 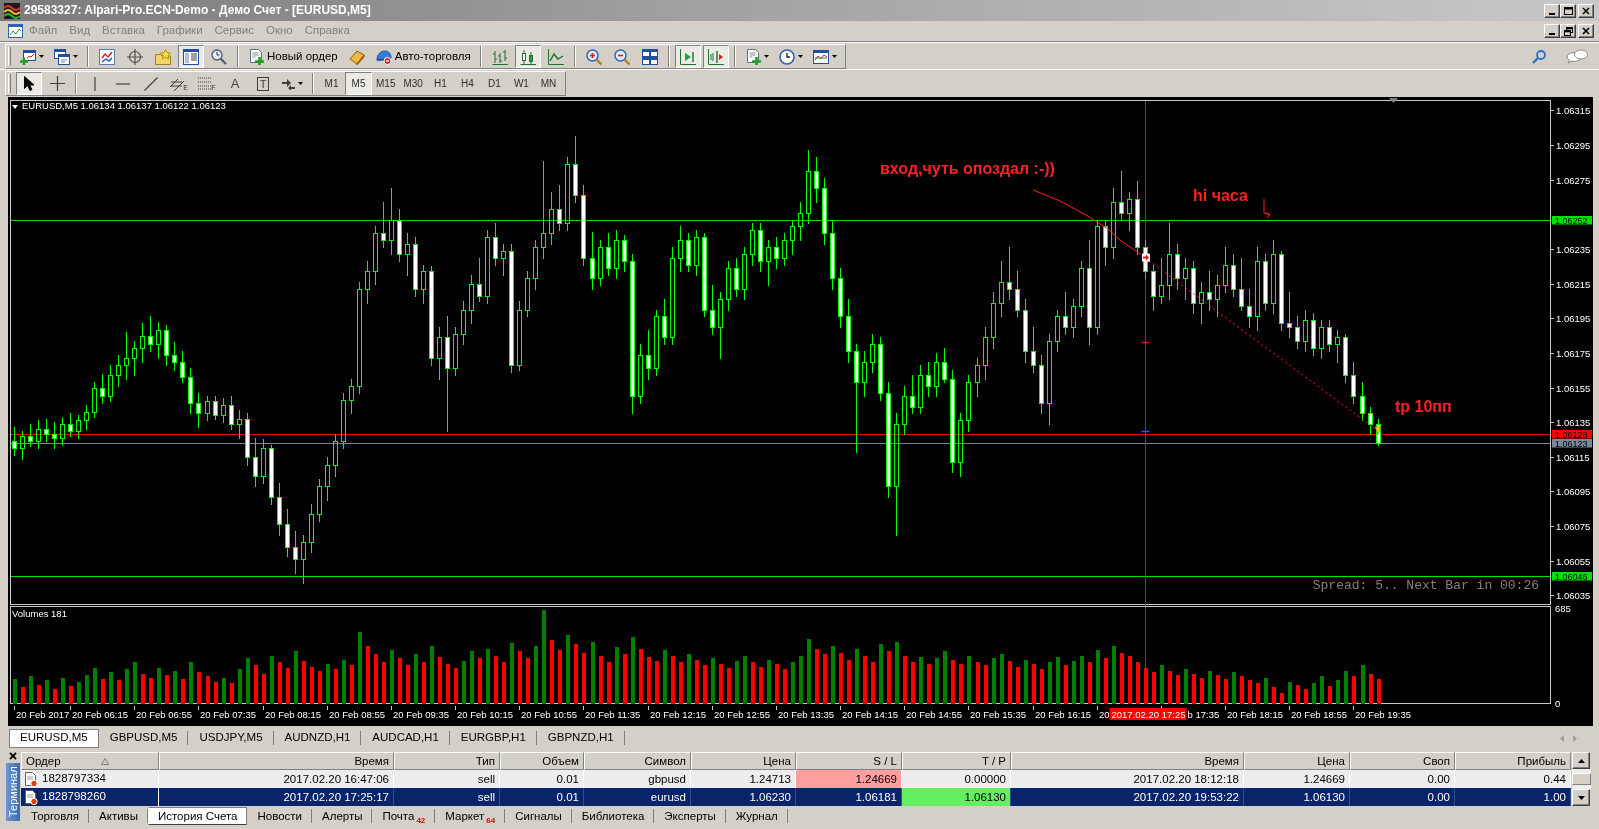 I want to click on terminal-tab: Торговля, so click(x=55, y=815).